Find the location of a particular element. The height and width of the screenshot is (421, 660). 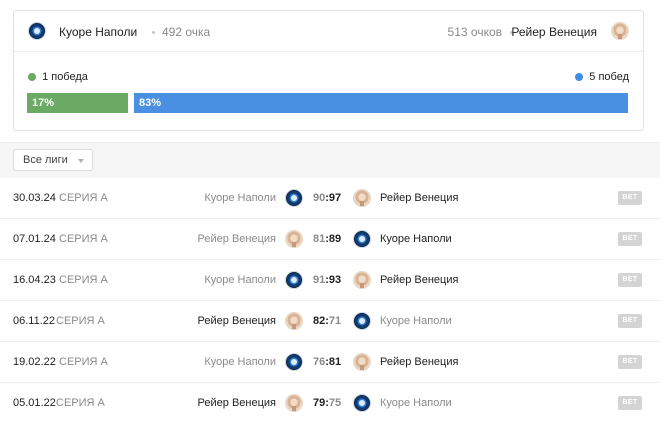

away-score: 75 is located at coordinates (335, 403).